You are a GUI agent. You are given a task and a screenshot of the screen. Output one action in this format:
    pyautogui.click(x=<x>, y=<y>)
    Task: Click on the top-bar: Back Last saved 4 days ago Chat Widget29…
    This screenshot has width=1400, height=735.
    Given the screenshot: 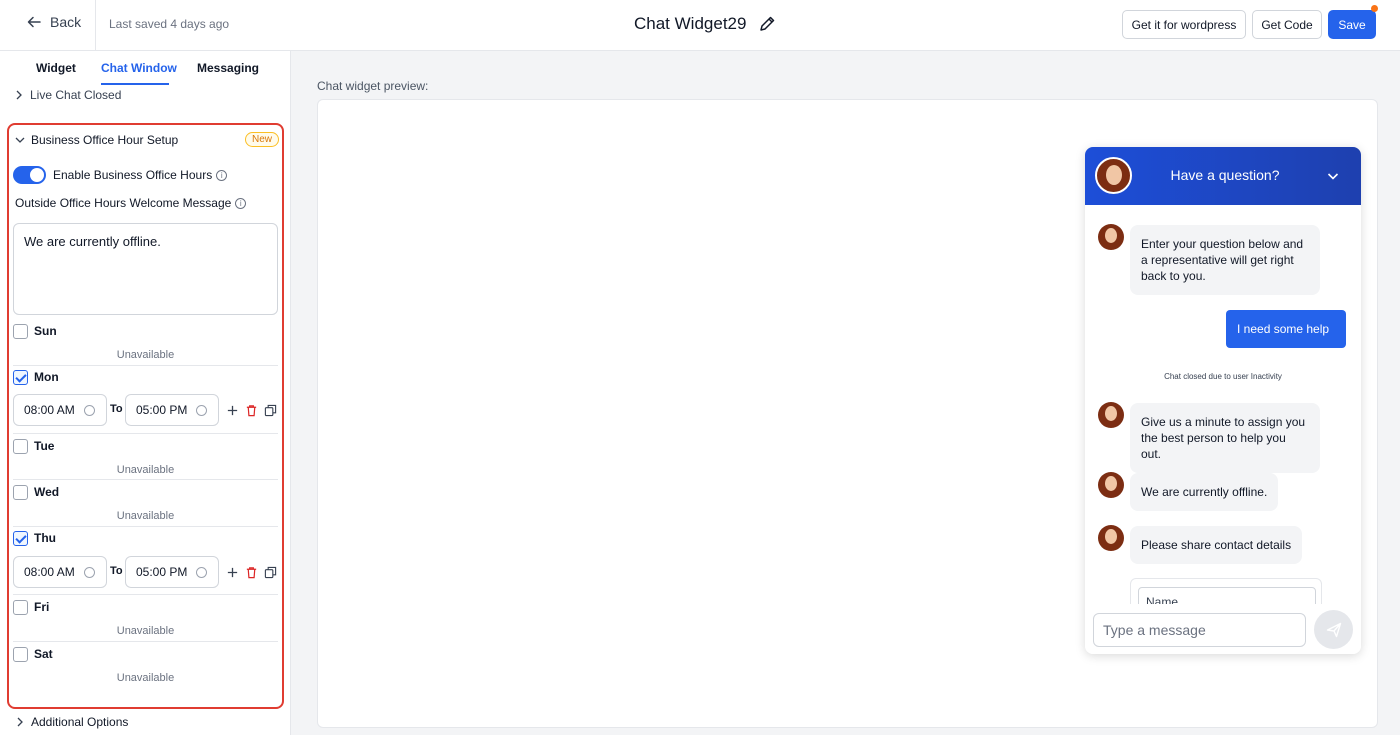 What is the action you would take?
    pyautogui.click(x=700, y=25)
    